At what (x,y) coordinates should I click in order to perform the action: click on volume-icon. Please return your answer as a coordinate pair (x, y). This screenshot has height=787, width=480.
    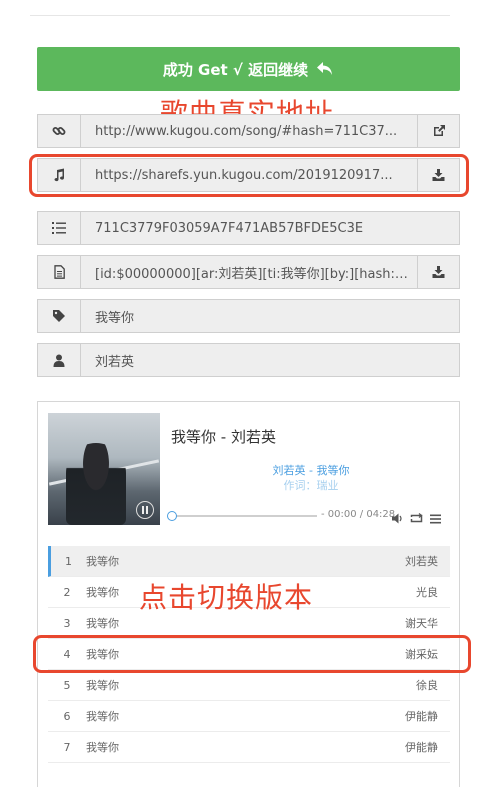
    Looking at the image, I should click on (397, 518).